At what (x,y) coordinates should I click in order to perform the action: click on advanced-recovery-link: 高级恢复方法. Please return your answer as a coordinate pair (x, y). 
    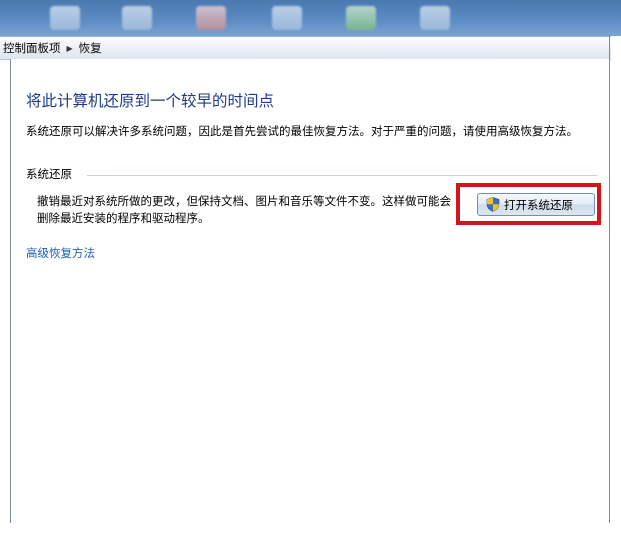
    Looking at the image, I should click on (60, 253).